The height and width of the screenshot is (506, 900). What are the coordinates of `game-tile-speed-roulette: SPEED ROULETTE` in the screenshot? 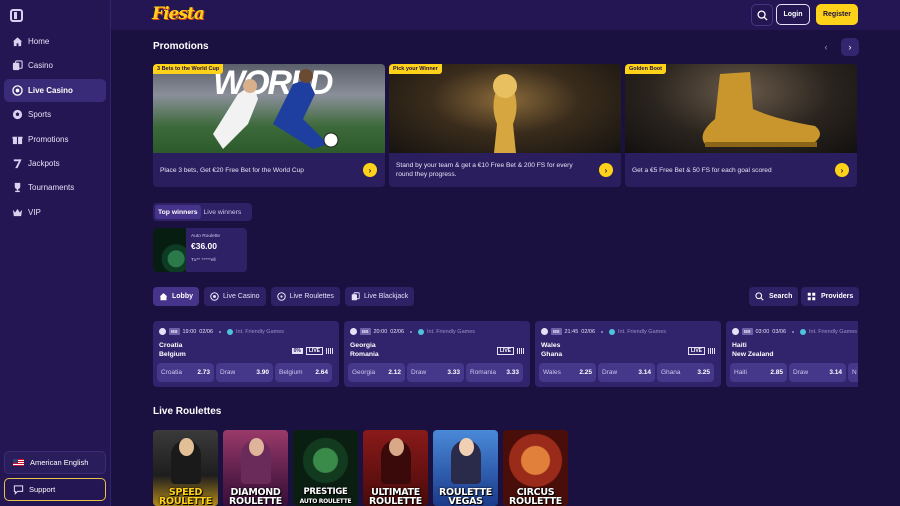 It's located at (185, 468).